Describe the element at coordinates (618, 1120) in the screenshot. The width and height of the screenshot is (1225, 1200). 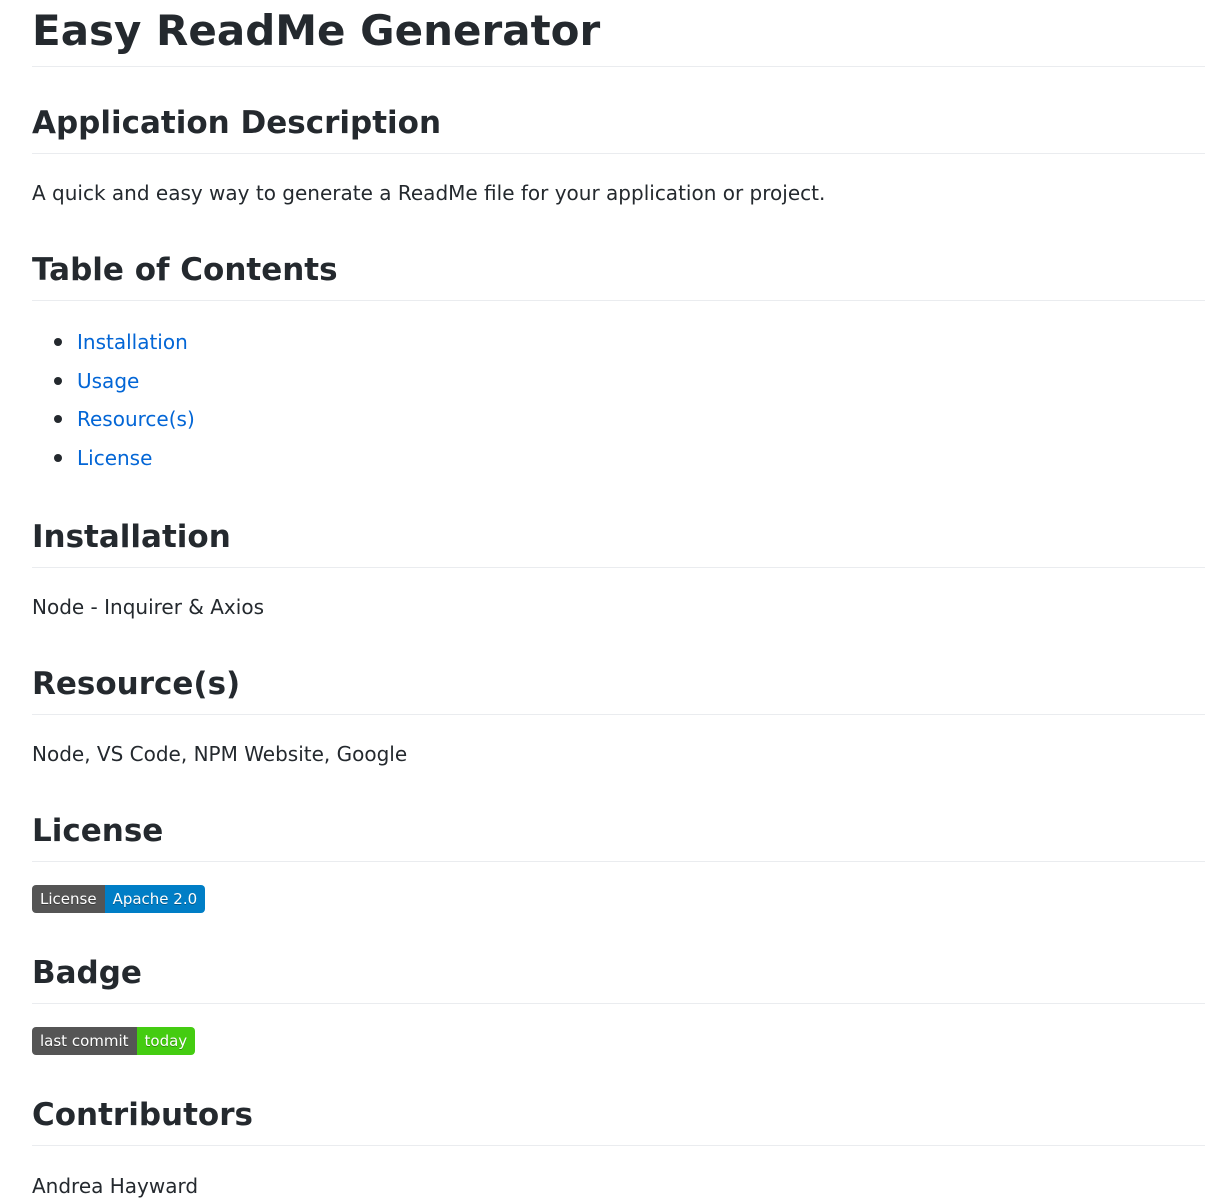
I see `contributors-heading: Contributors` at that location.